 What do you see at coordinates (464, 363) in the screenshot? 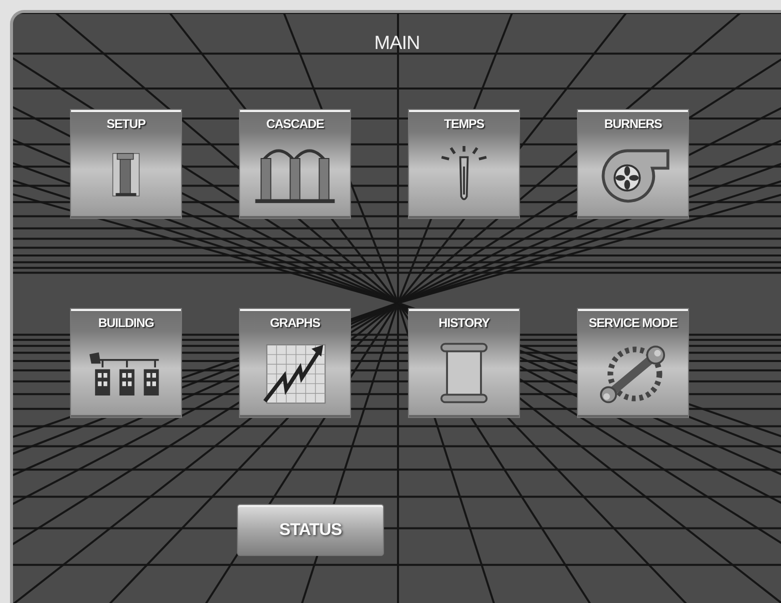
I see `menu-tile: HISTORY` at bounding box center [464, 363].